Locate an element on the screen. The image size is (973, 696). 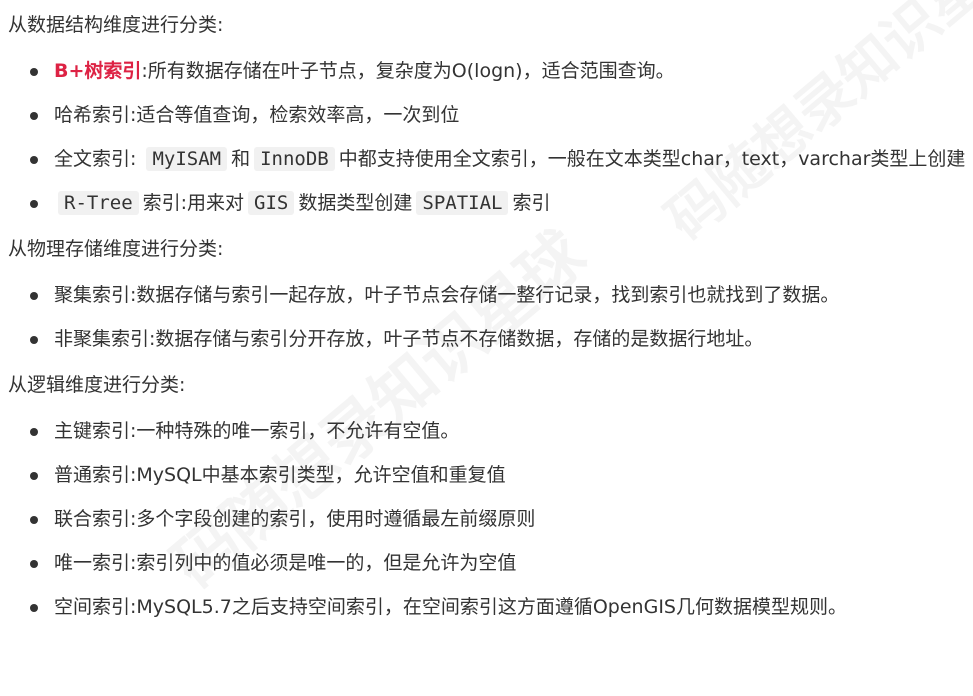
section-heading-physical-storage: 从物理存储维度进行分类: is located at coordinates (116, 249).